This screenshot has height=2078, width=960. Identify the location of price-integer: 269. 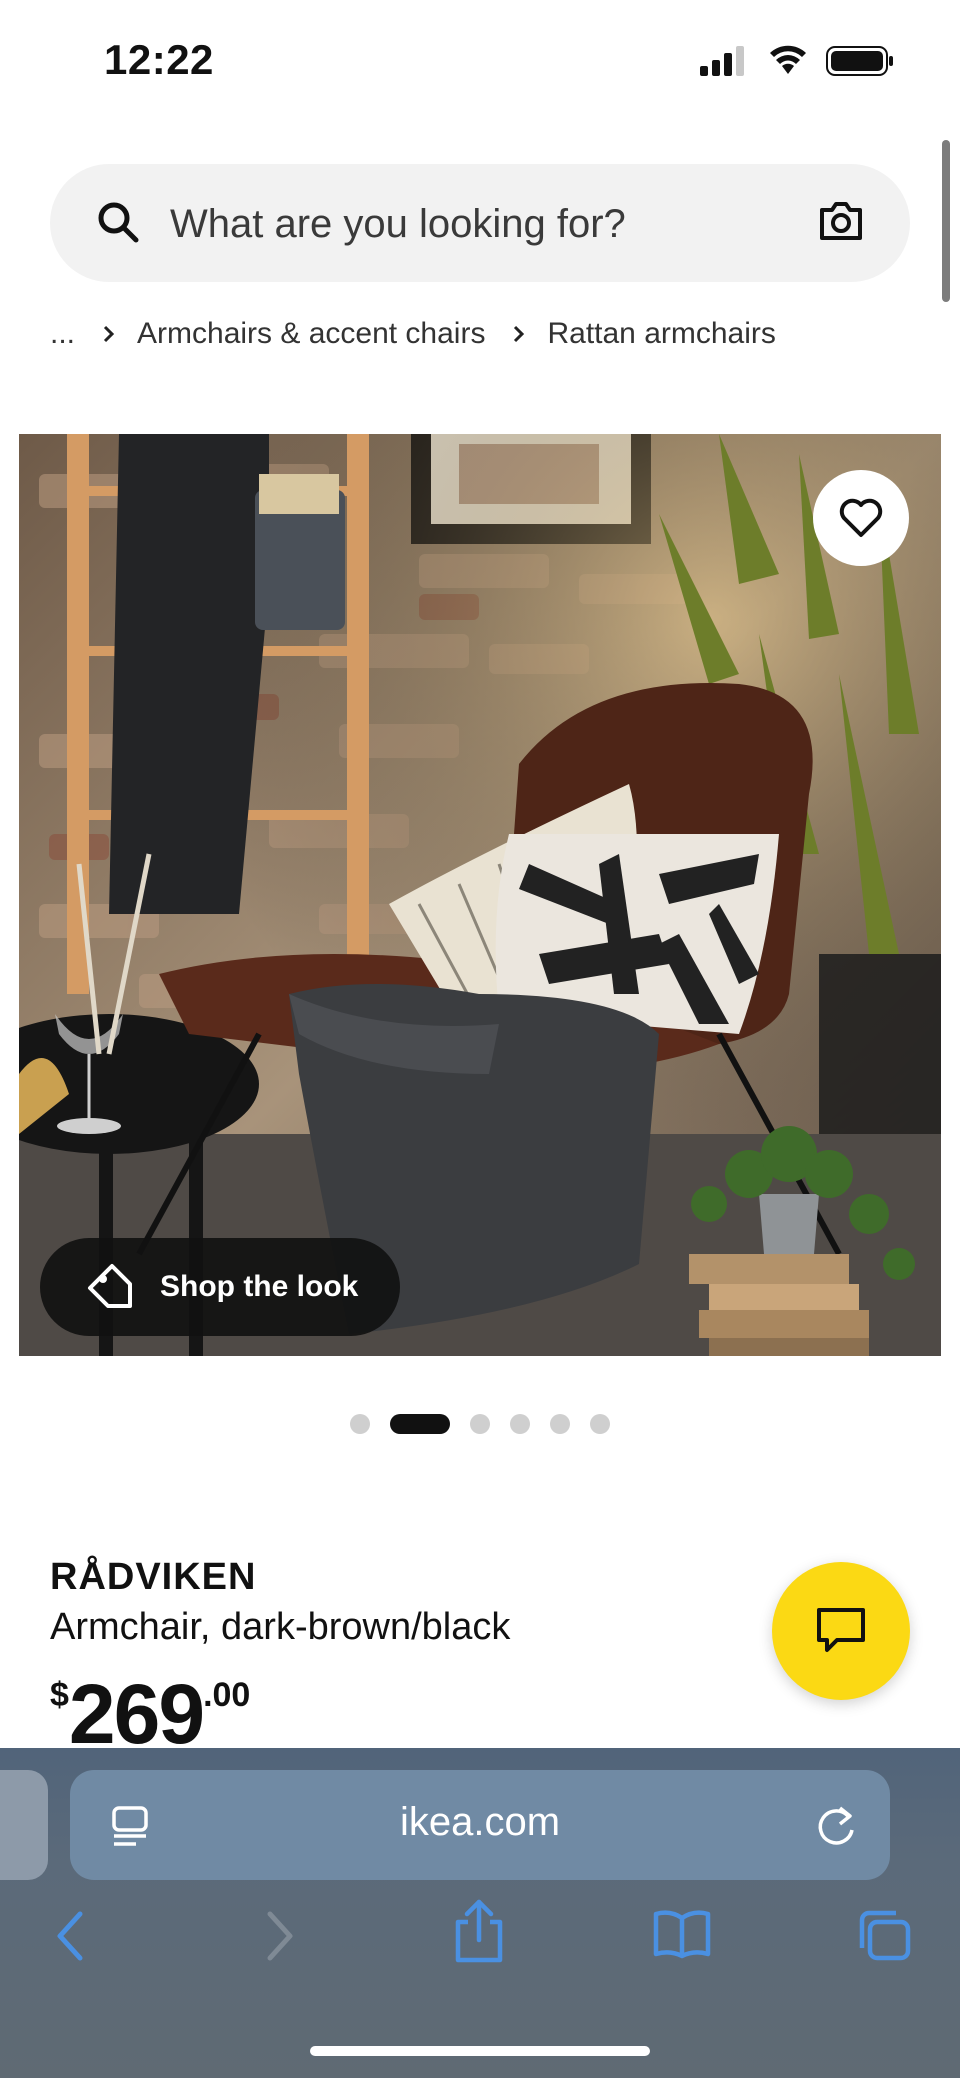
(136, 1714).